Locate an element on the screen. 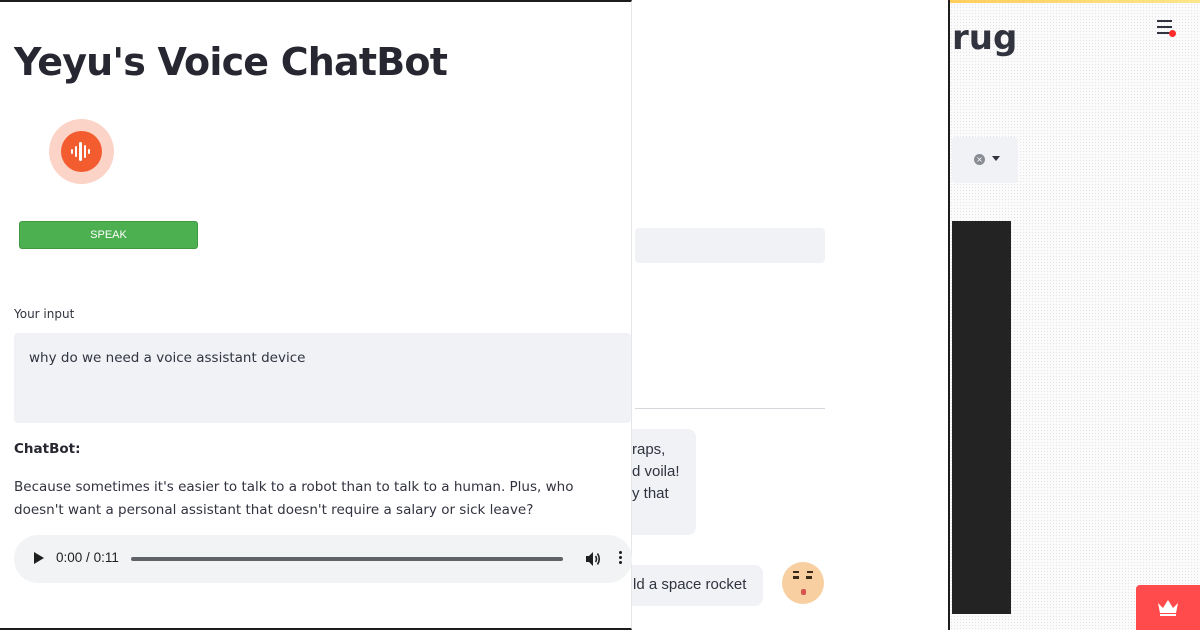 This screenshot has width=1200, height=630. bubble-line: y that is located at coordinates (650, 493).